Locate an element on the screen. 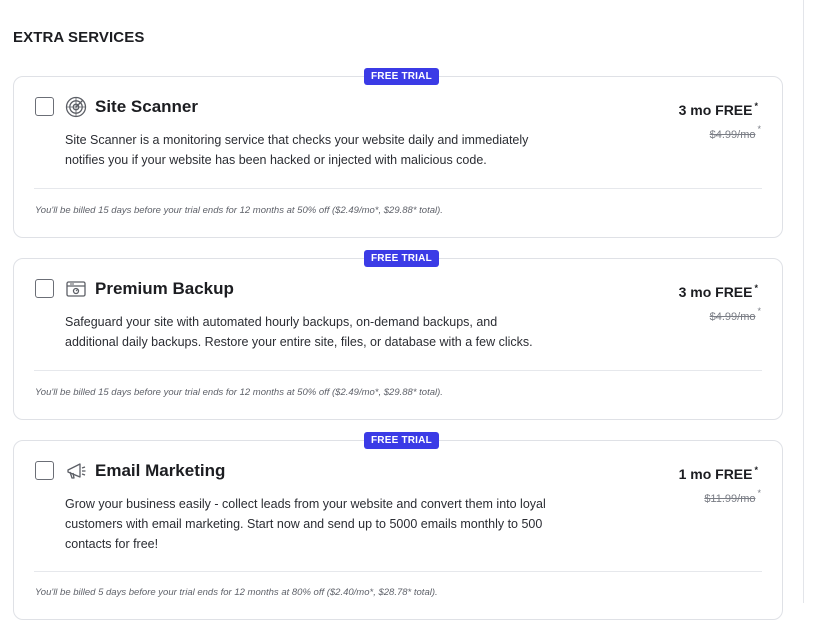 The width and height of the screenshot is (829, 620). service-name: Site Scanner is located at coordinates (146, 106).